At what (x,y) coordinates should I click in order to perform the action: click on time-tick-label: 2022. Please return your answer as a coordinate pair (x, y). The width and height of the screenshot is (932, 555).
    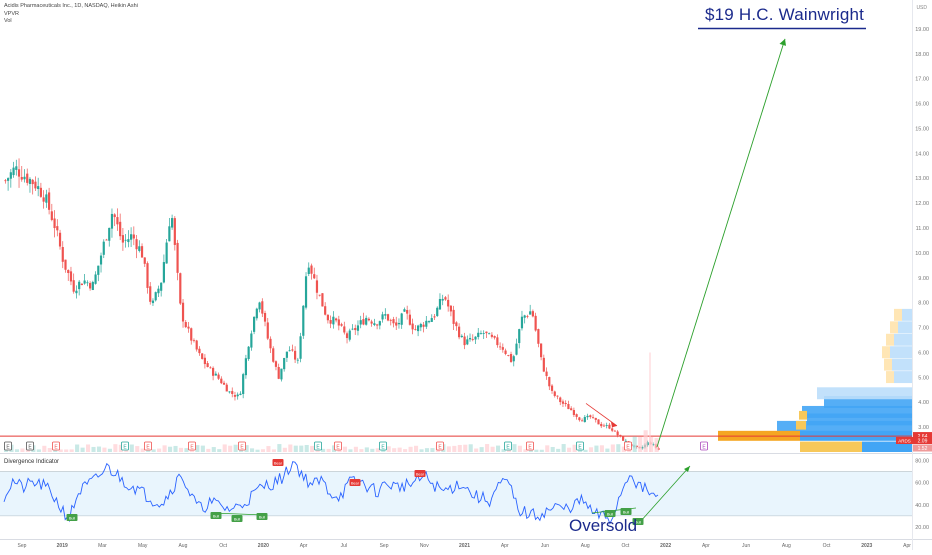
    Looking at the image, I should click on (665, 546).